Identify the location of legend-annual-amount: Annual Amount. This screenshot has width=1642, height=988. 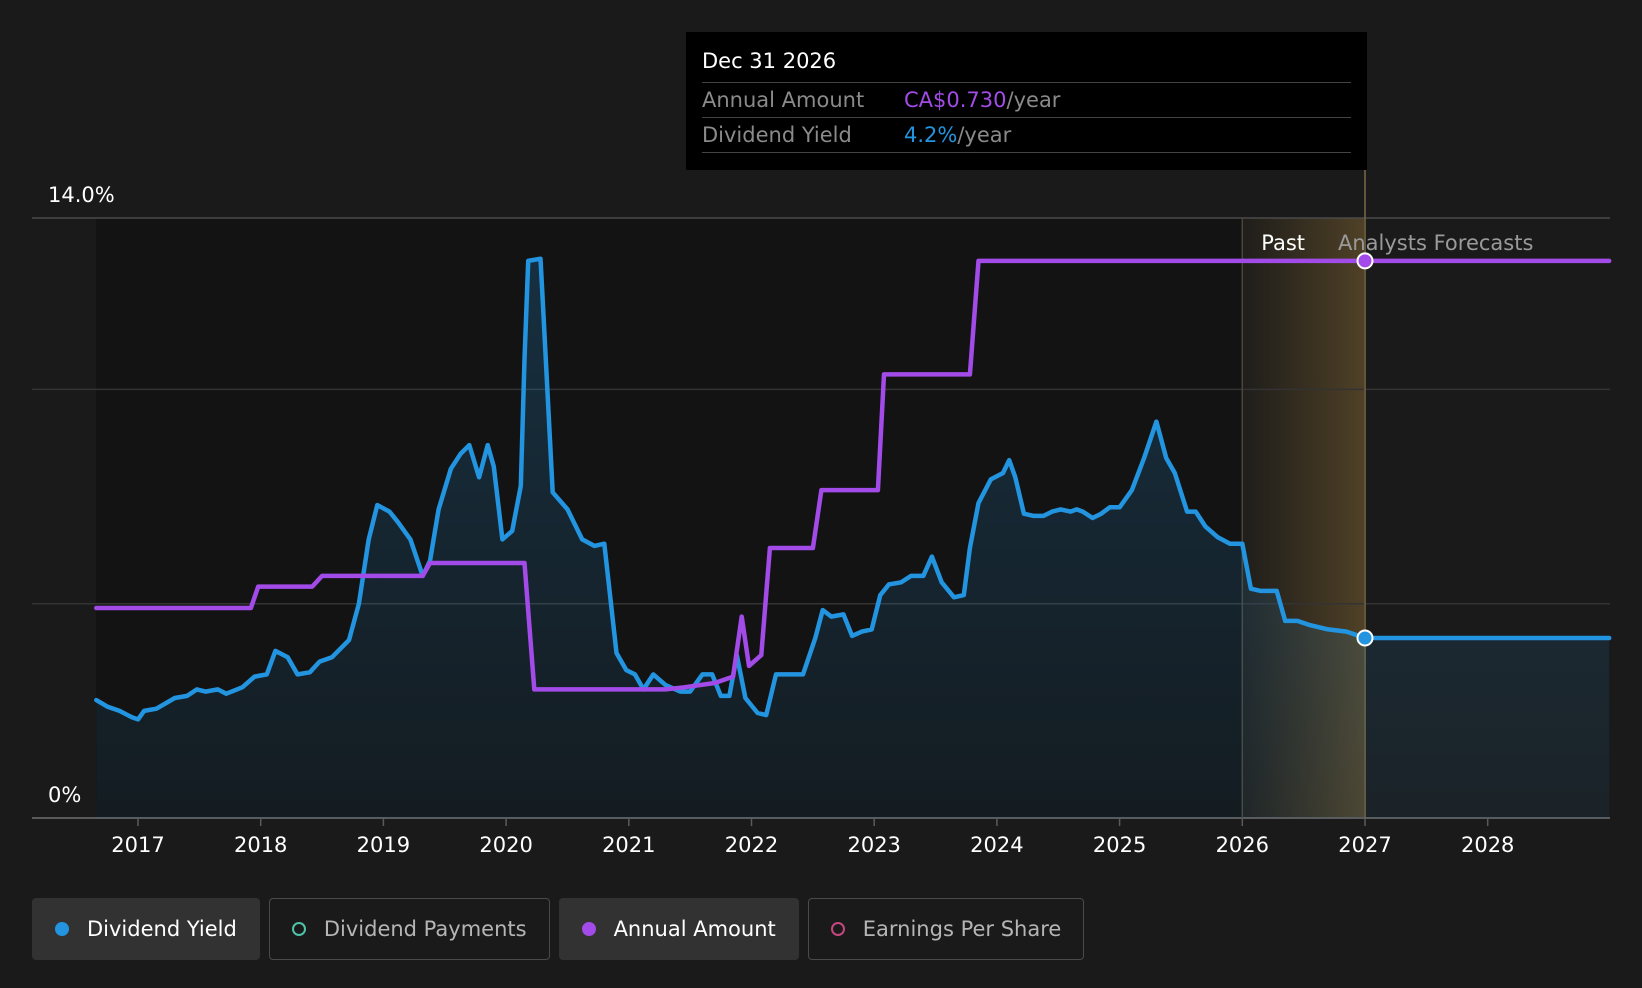
(678, 929).